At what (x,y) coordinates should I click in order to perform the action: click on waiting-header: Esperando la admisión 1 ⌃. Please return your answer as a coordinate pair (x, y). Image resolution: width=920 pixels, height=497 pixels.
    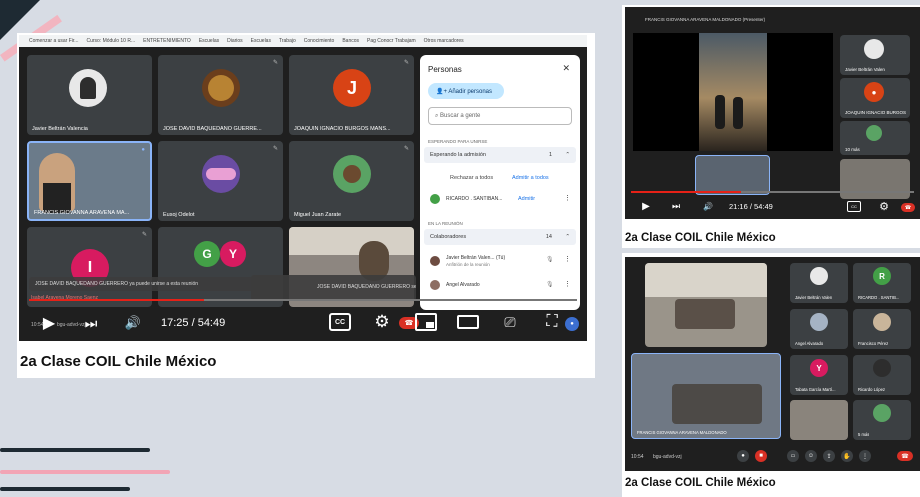
    Looking at the image, I should click on (500, 155).